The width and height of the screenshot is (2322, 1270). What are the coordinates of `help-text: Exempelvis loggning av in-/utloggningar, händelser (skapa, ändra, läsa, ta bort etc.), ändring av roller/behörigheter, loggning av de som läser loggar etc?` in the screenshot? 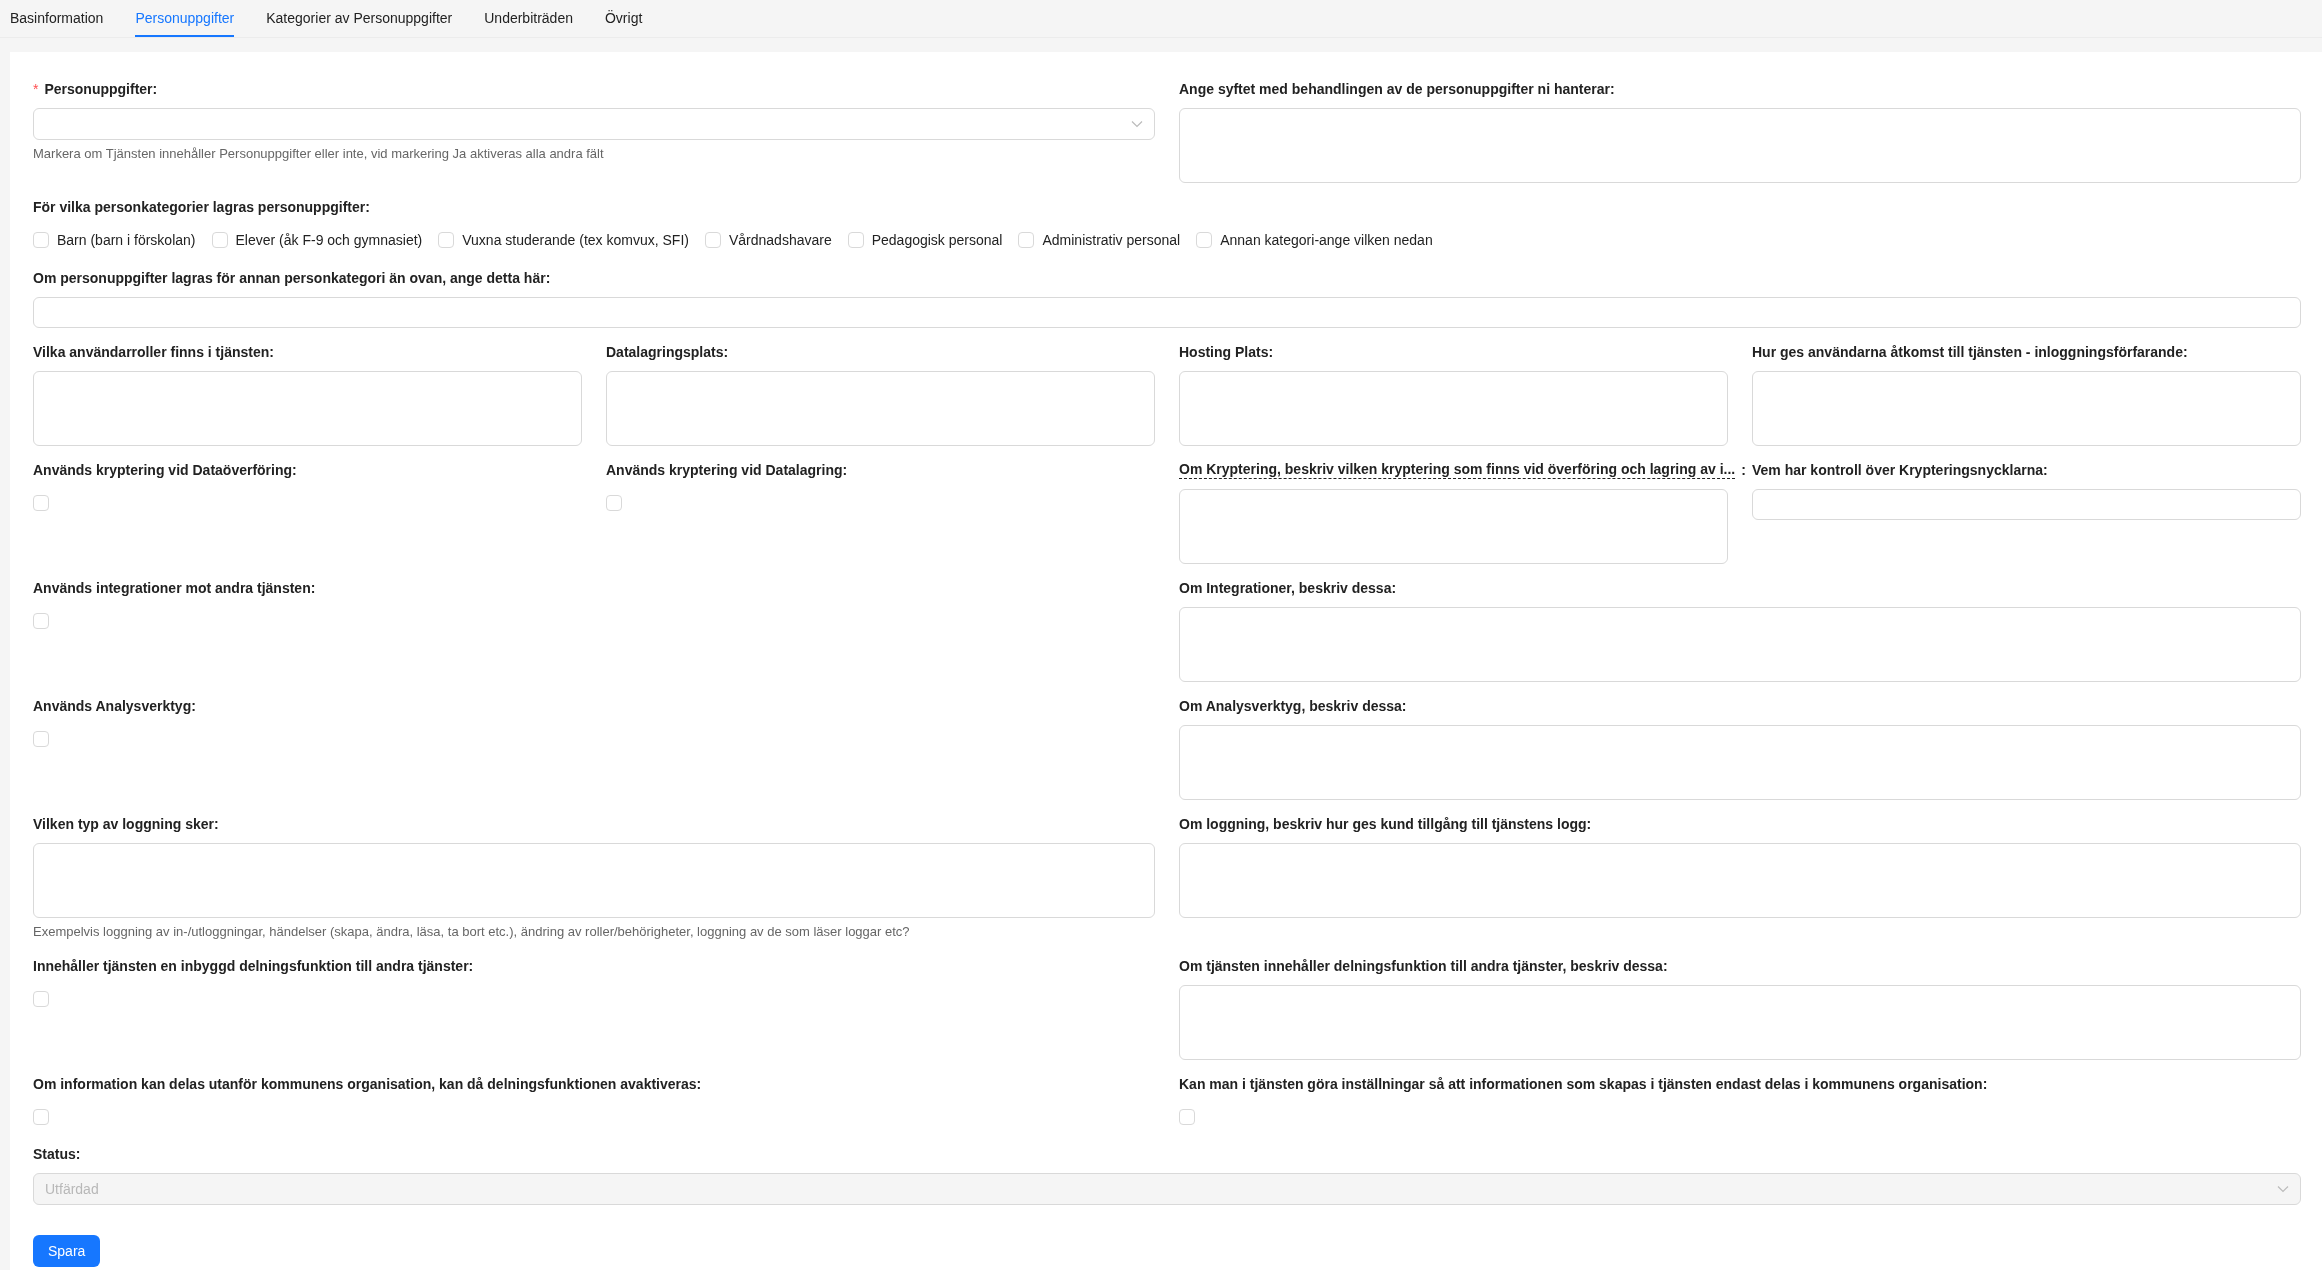 It's located at (472, 932).